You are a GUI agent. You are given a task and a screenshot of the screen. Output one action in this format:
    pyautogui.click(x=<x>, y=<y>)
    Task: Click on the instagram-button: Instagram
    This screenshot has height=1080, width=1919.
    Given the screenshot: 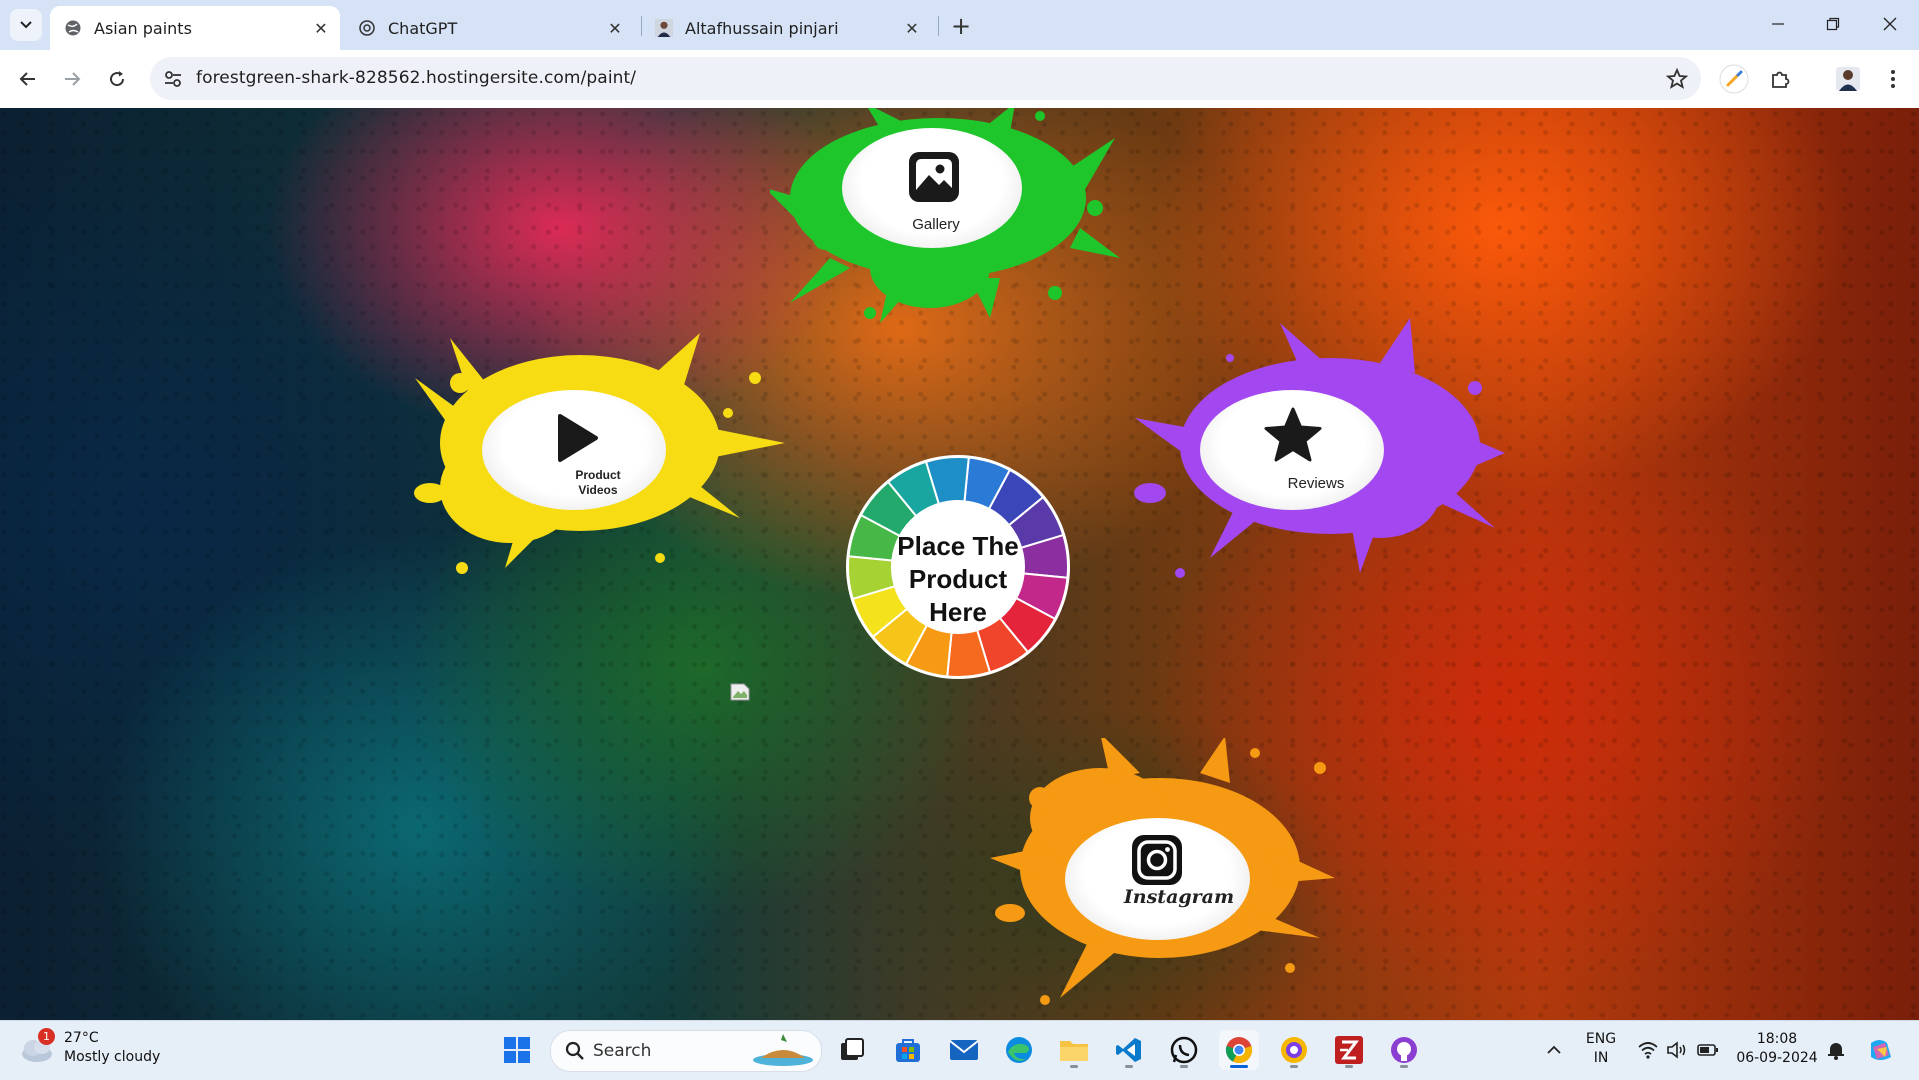 What is the action you would take?
    pyautogui.click(x=1180, y=873)
    